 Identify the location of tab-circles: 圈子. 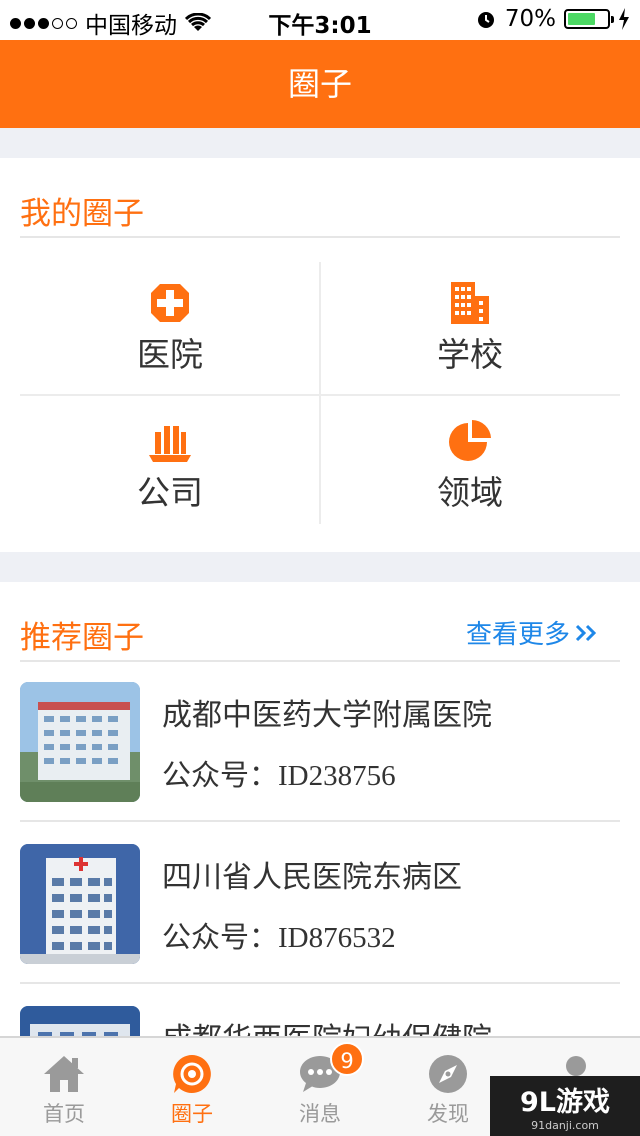
(192, 1087).